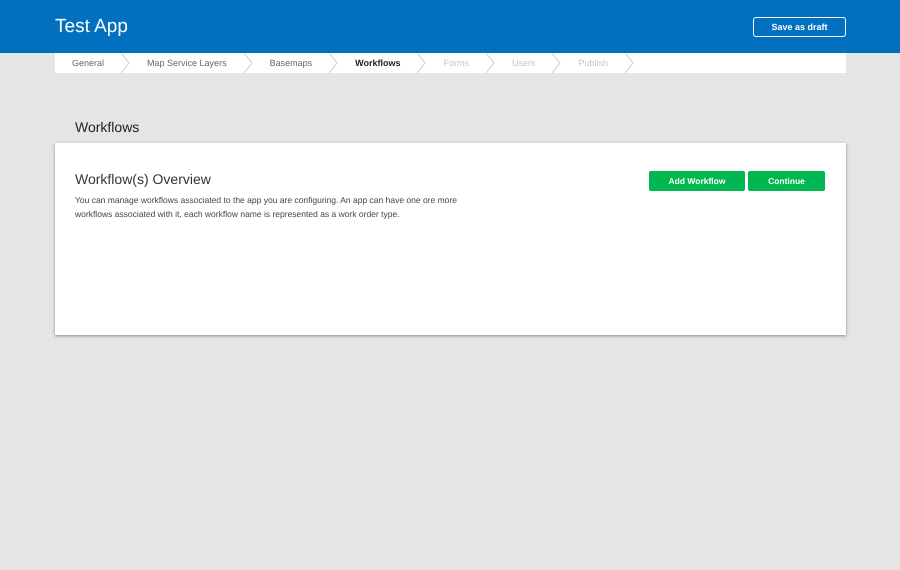  I want to click on step-tab: Map Service Layers, so click(191, 63).